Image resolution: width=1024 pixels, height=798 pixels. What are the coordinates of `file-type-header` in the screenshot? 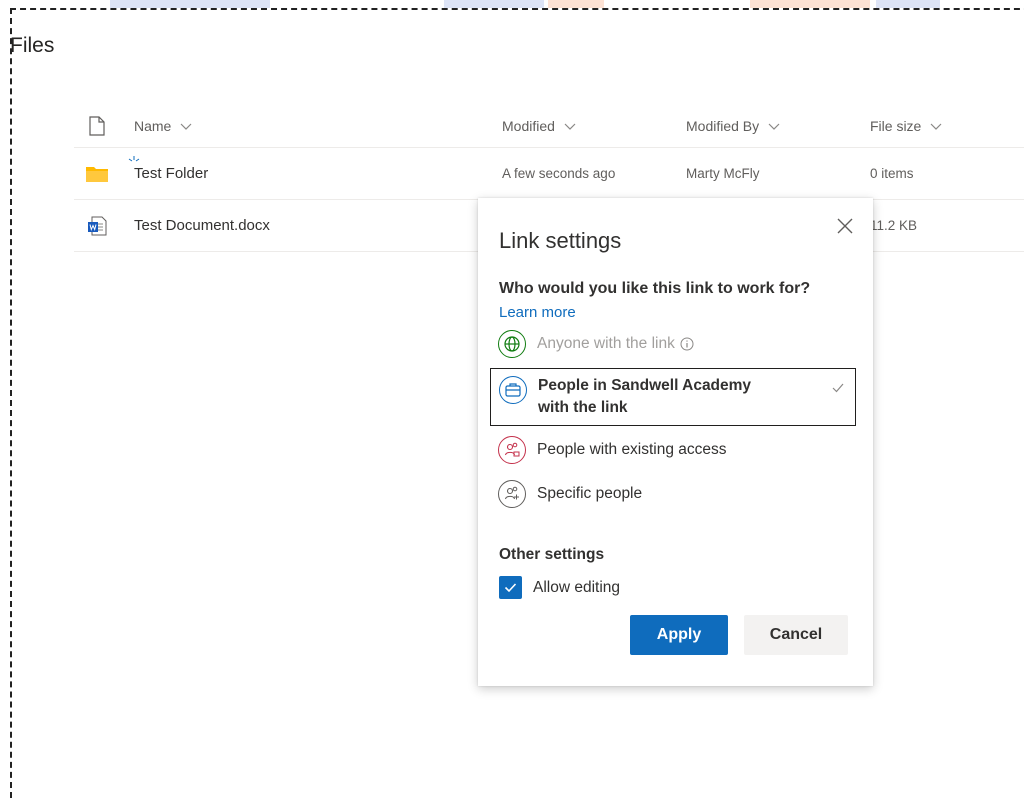 It's located at (97, 125).